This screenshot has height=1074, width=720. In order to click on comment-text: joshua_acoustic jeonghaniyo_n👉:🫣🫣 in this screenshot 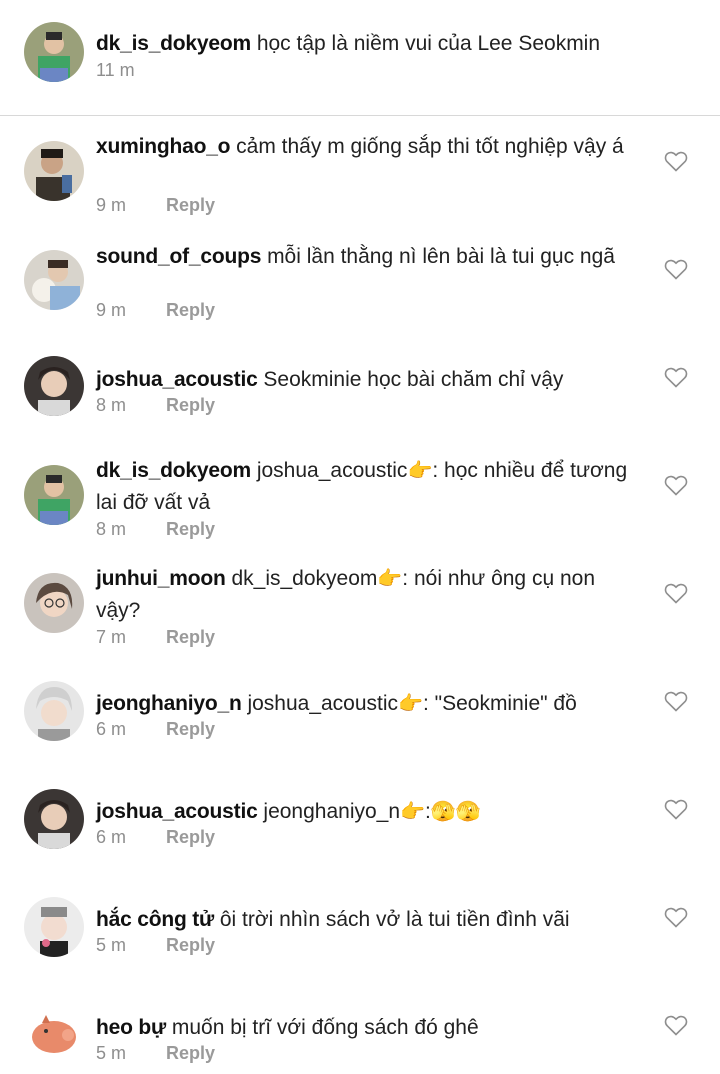, I will do `click(366, 812)`.